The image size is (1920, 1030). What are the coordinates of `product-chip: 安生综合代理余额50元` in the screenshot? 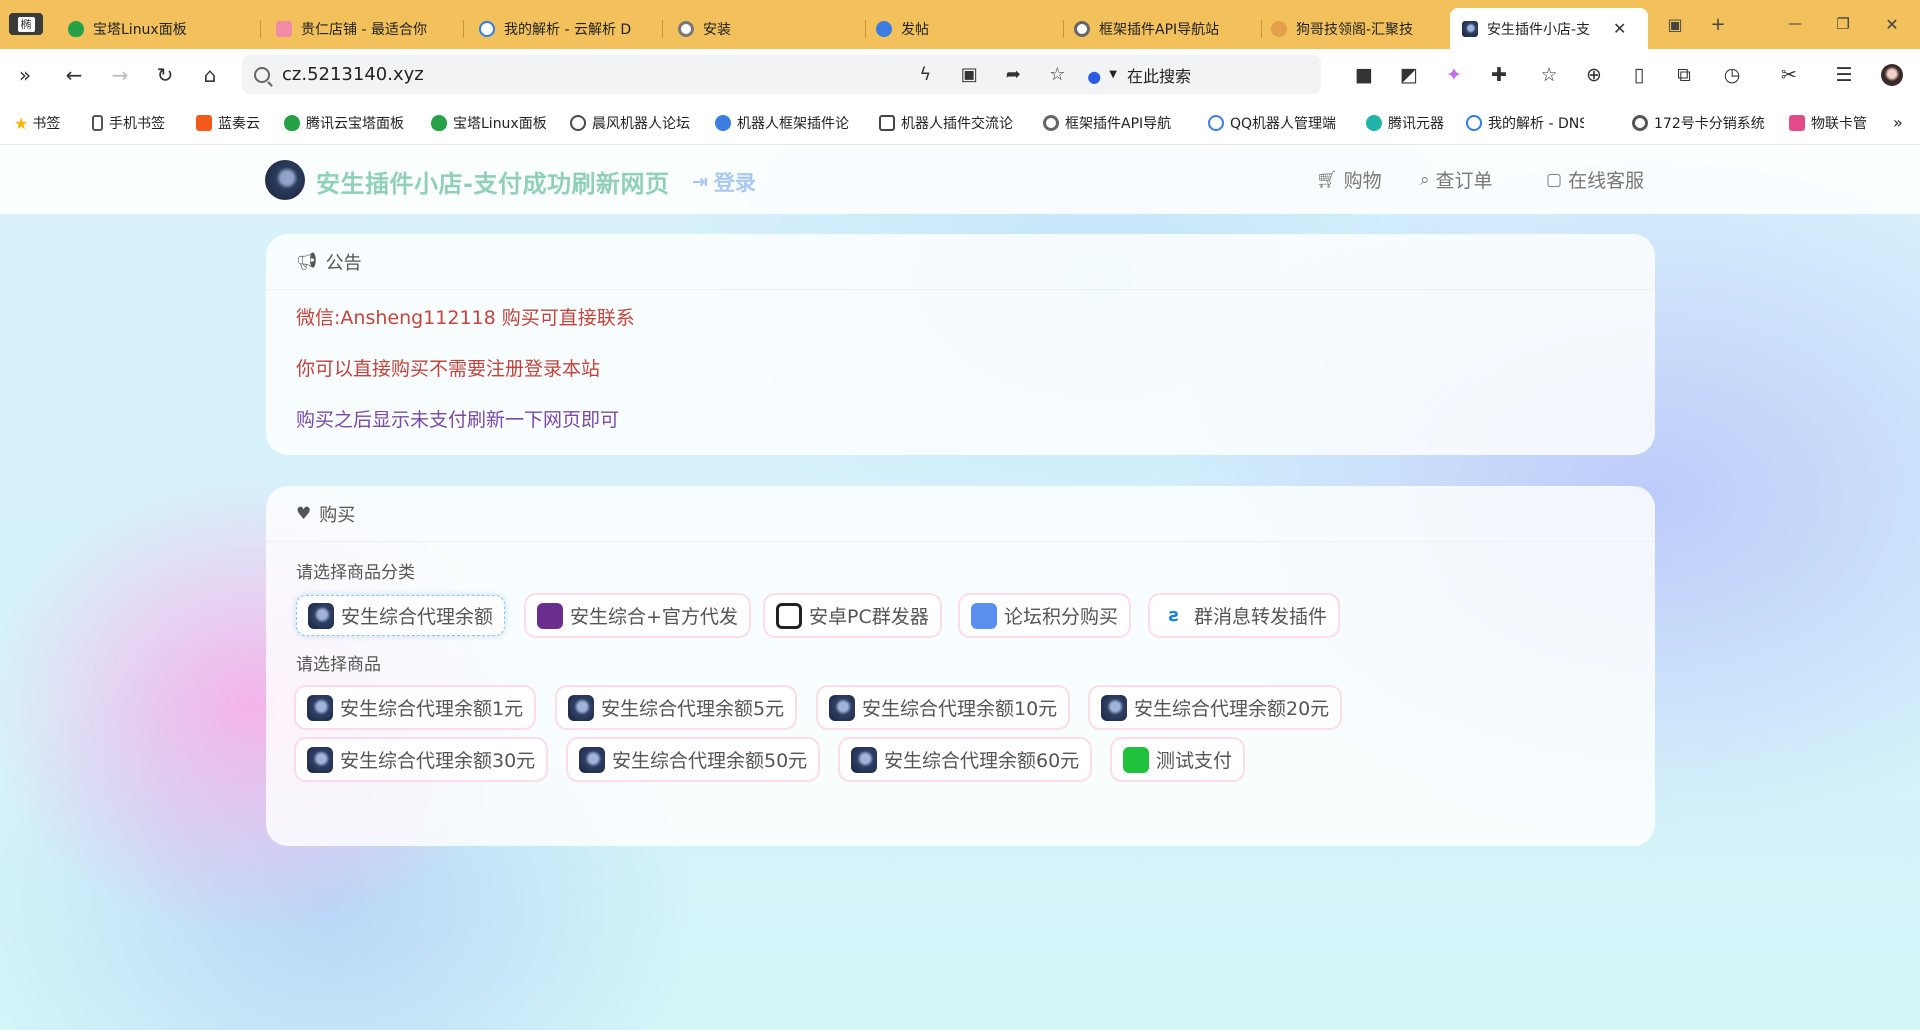 It's located at (693, 759).